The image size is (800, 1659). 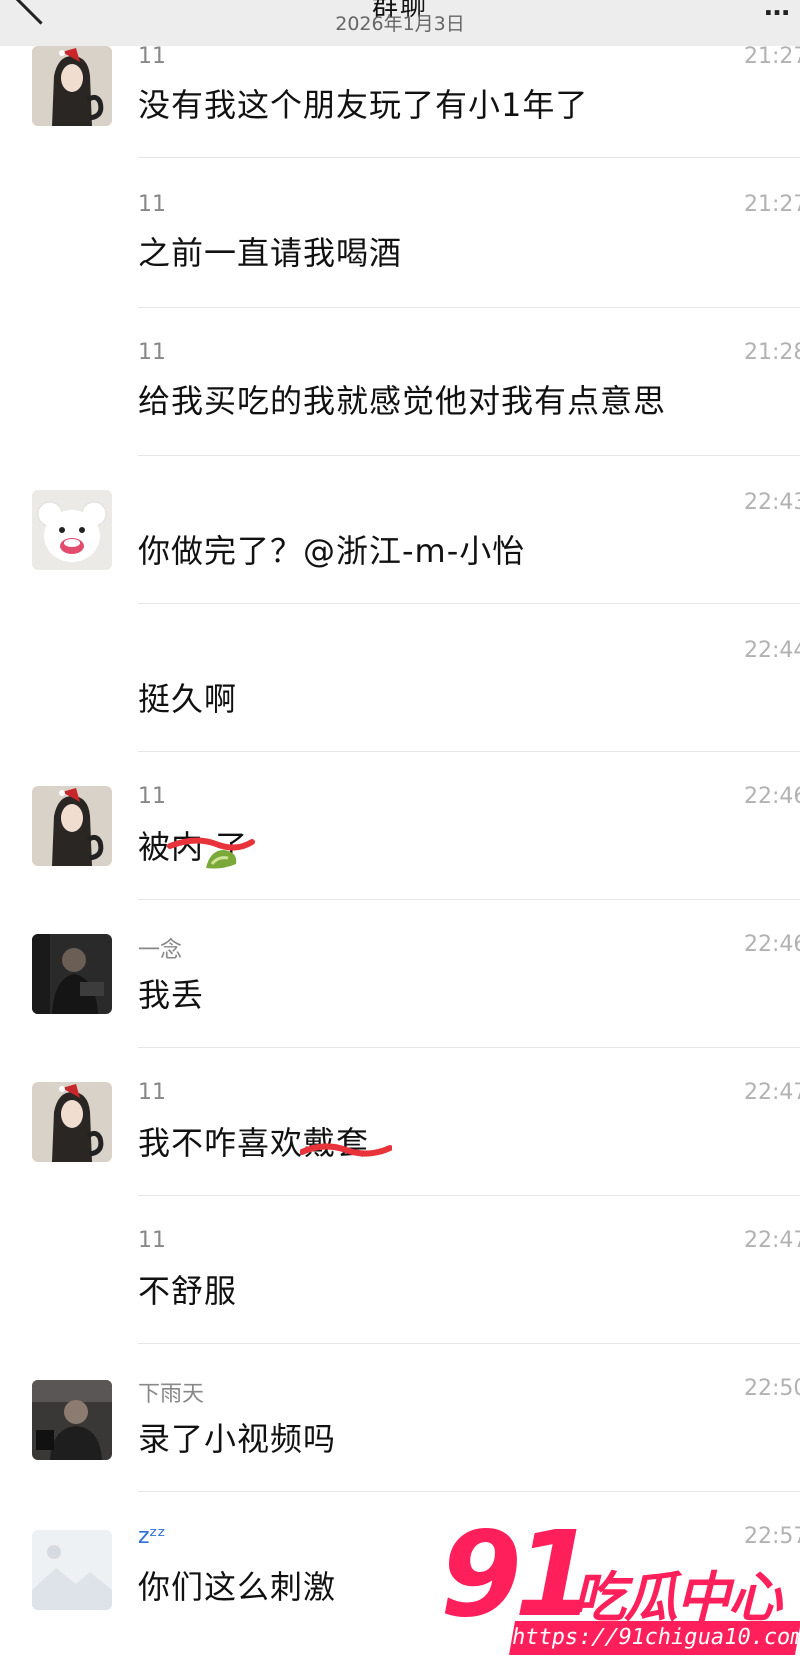 I want to click on sender-name: zᶻᶻ, so click(x=152, y=1536).